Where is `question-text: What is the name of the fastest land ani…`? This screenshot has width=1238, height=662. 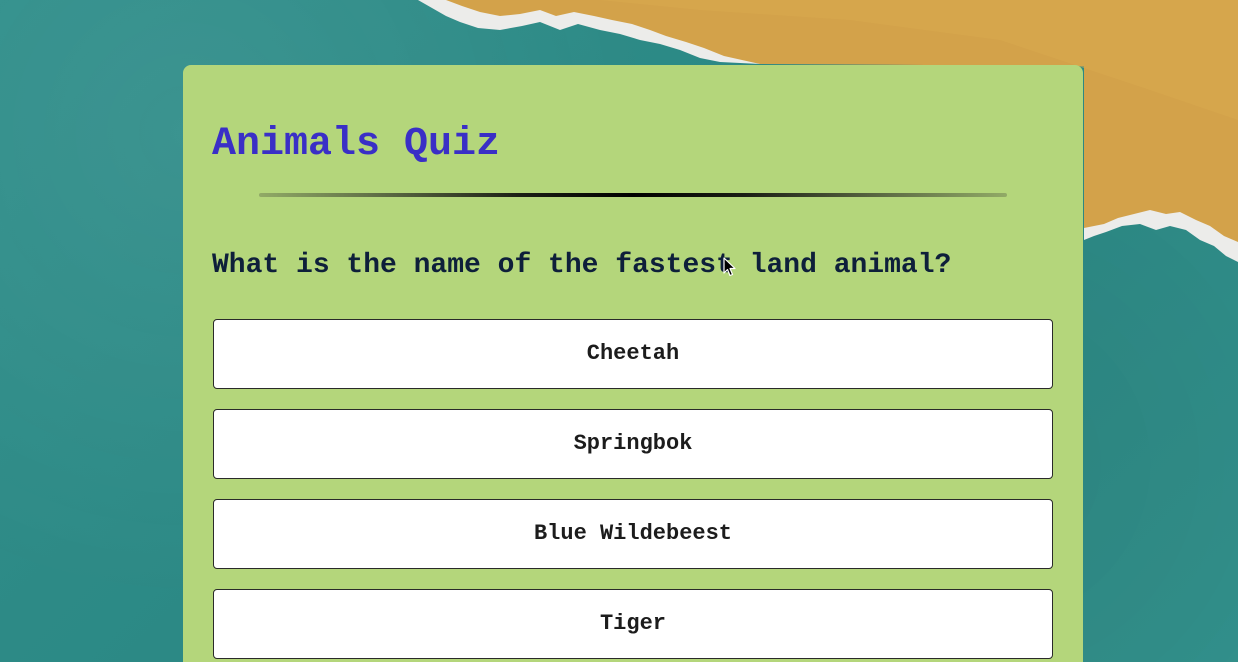
question-text: What is the name of the fastest land ani… is located at coordinates (582, 265).